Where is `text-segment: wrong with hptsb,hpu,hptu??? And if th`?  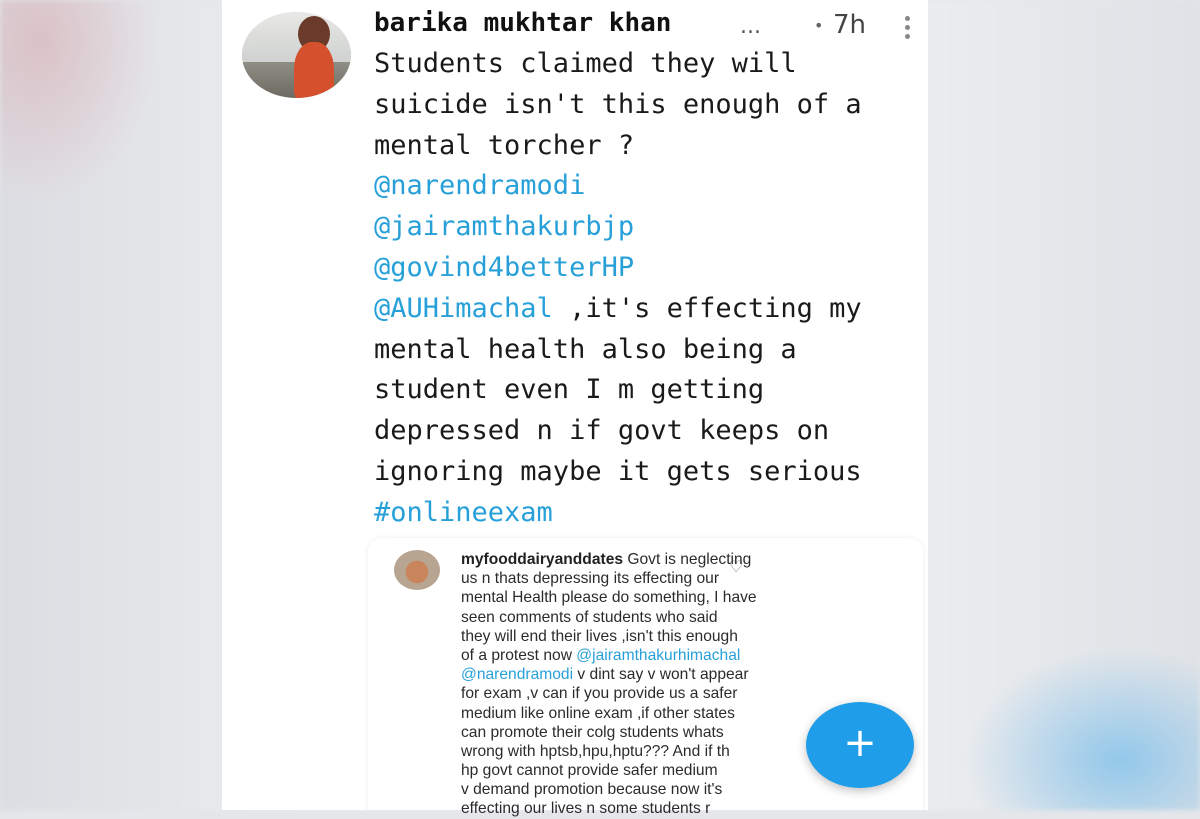
text-segment: wrong with hptsb,hpu,hptu??? And if th is located at coordinates (595, 751).